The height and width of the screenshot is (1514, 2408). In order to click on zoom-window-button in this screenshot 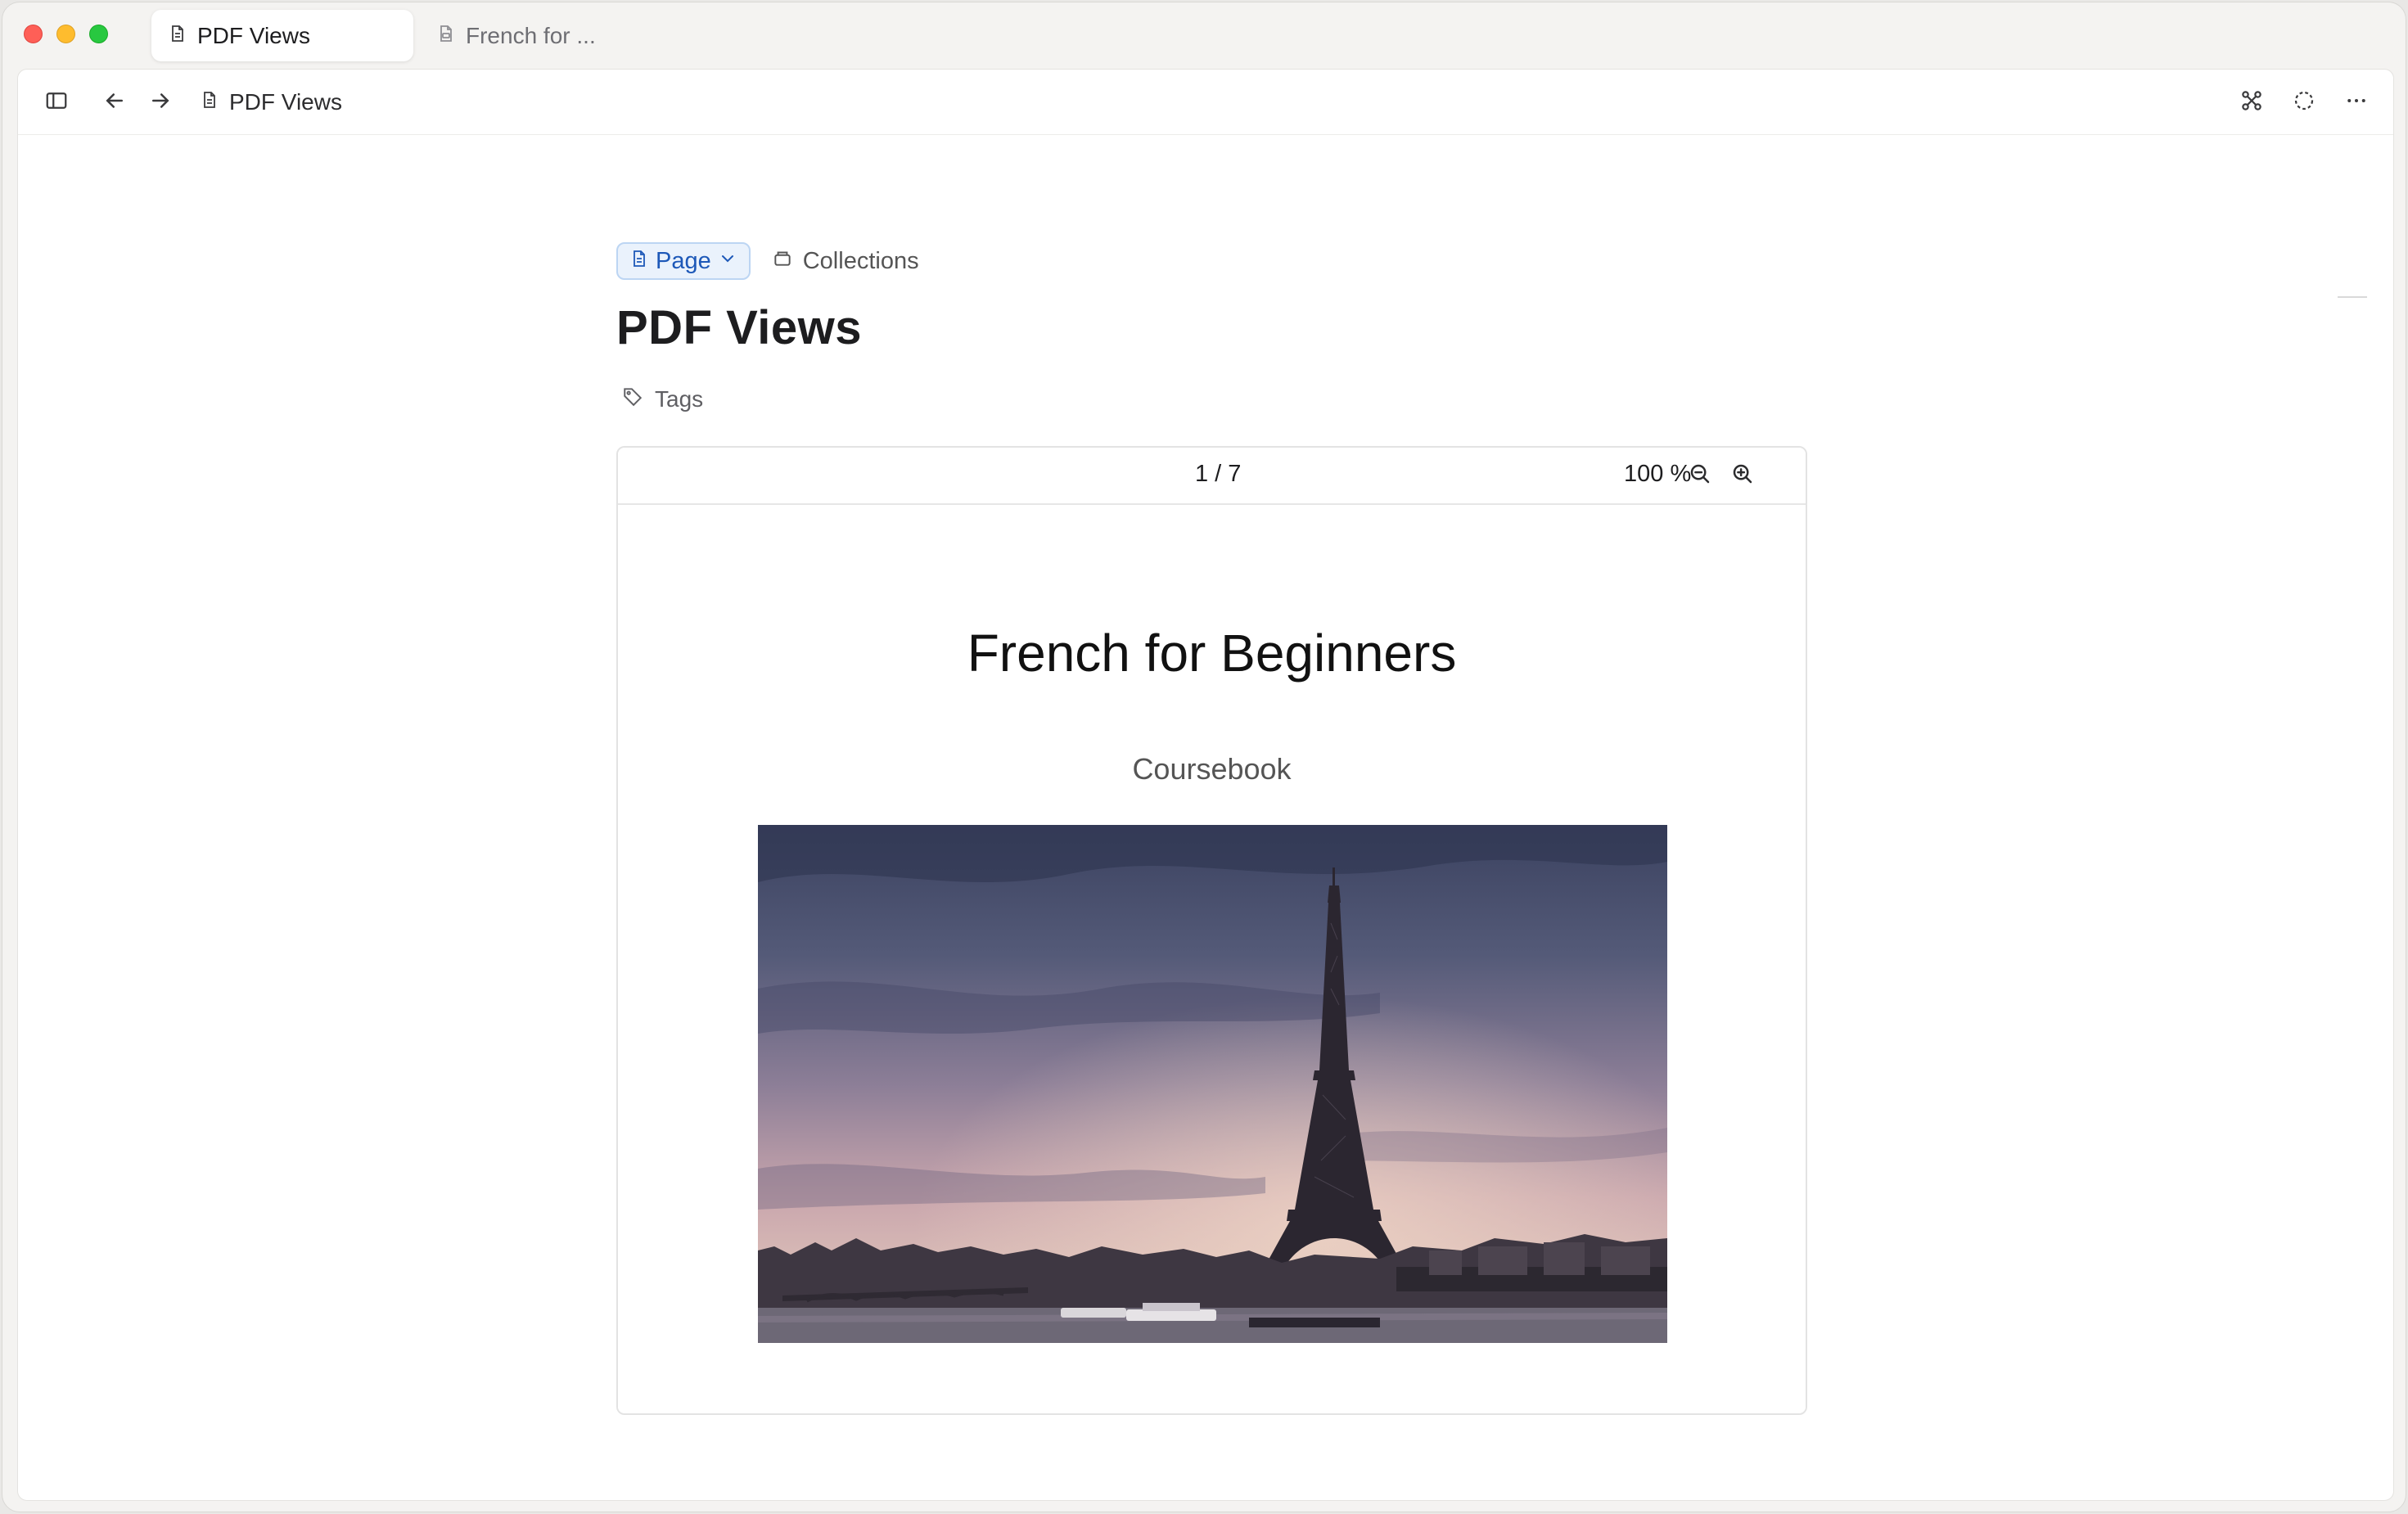, I will do `click(98, 34)`.